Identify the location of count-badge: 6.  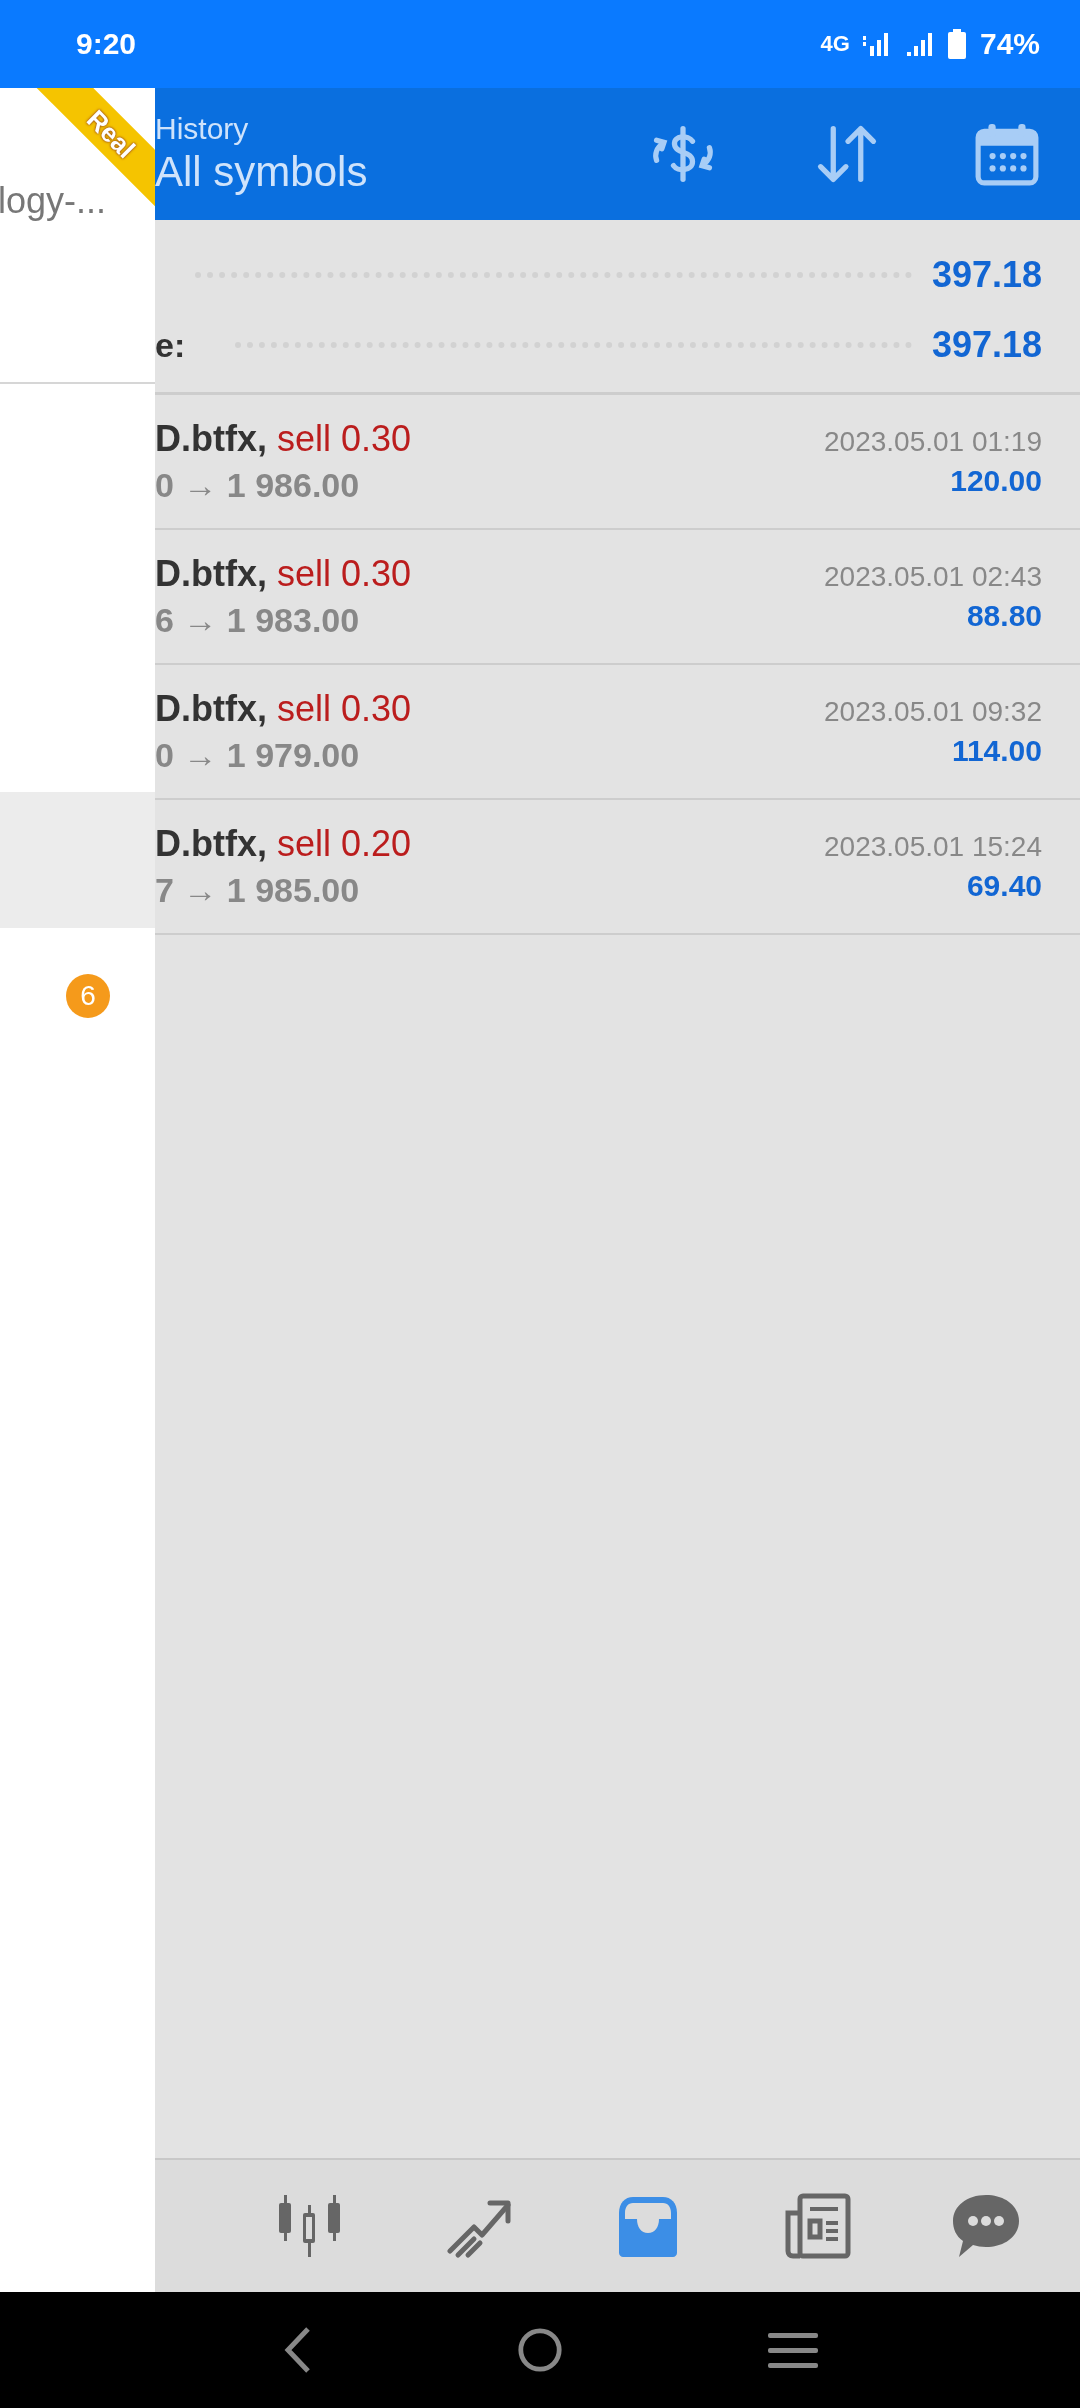
(88, 996).